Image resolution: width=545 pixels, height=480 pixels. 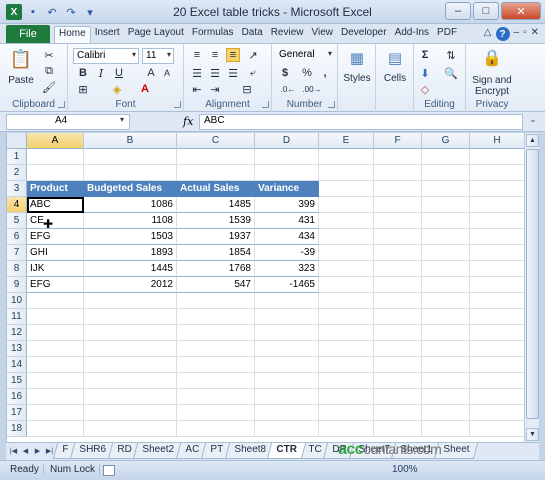 I want to click on cell-d6: 434, so click(x=287, y=237).